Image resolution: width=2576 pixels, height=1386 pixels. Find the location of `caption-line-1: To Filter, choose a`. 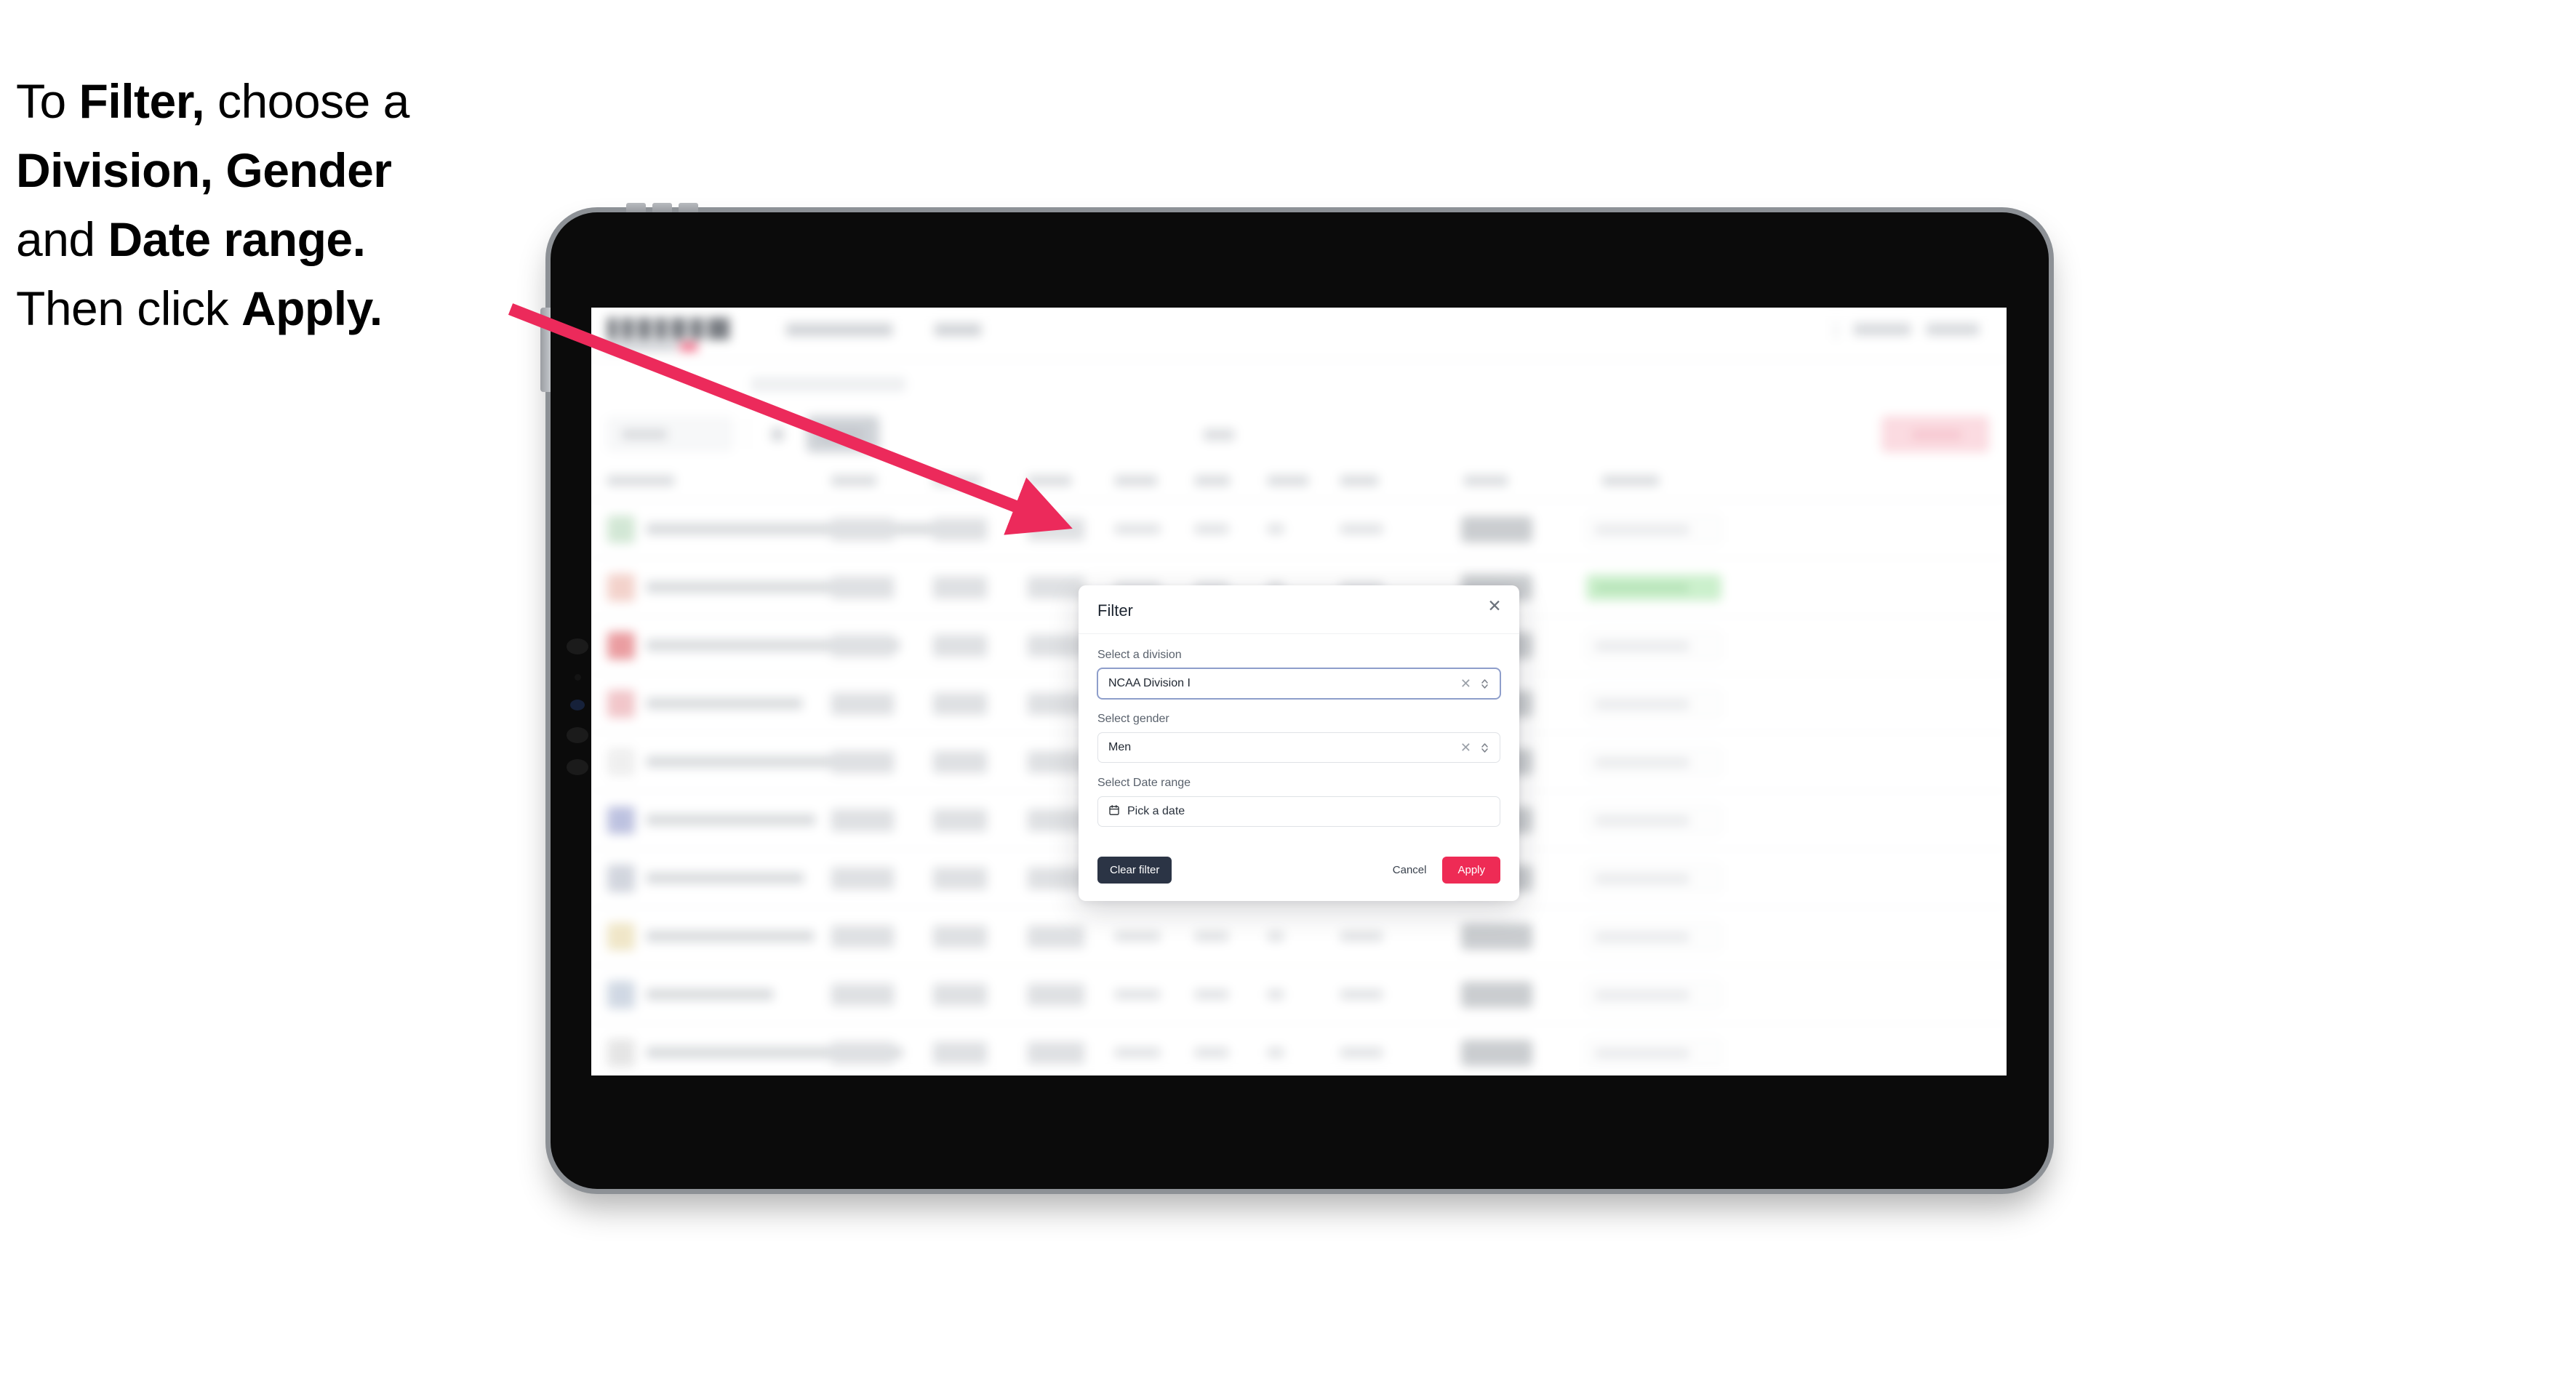

caption-line-1: To Filter, choose a is located at coordinates (292, 101).